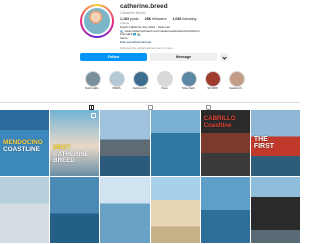 Image resolution: width=320 pixels, height=244 pixels. I want to click on profile-avatar, so click(97, 21).